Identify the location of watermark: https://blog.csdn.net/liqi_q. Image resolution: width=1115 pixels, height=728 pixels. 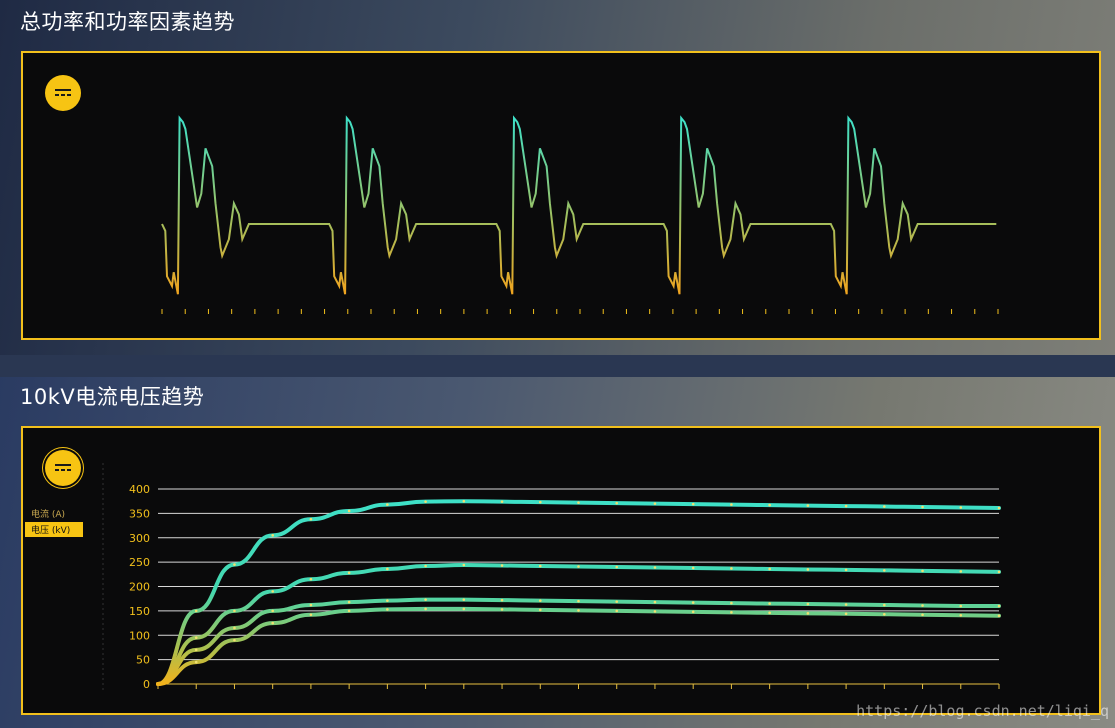
(982, 711).